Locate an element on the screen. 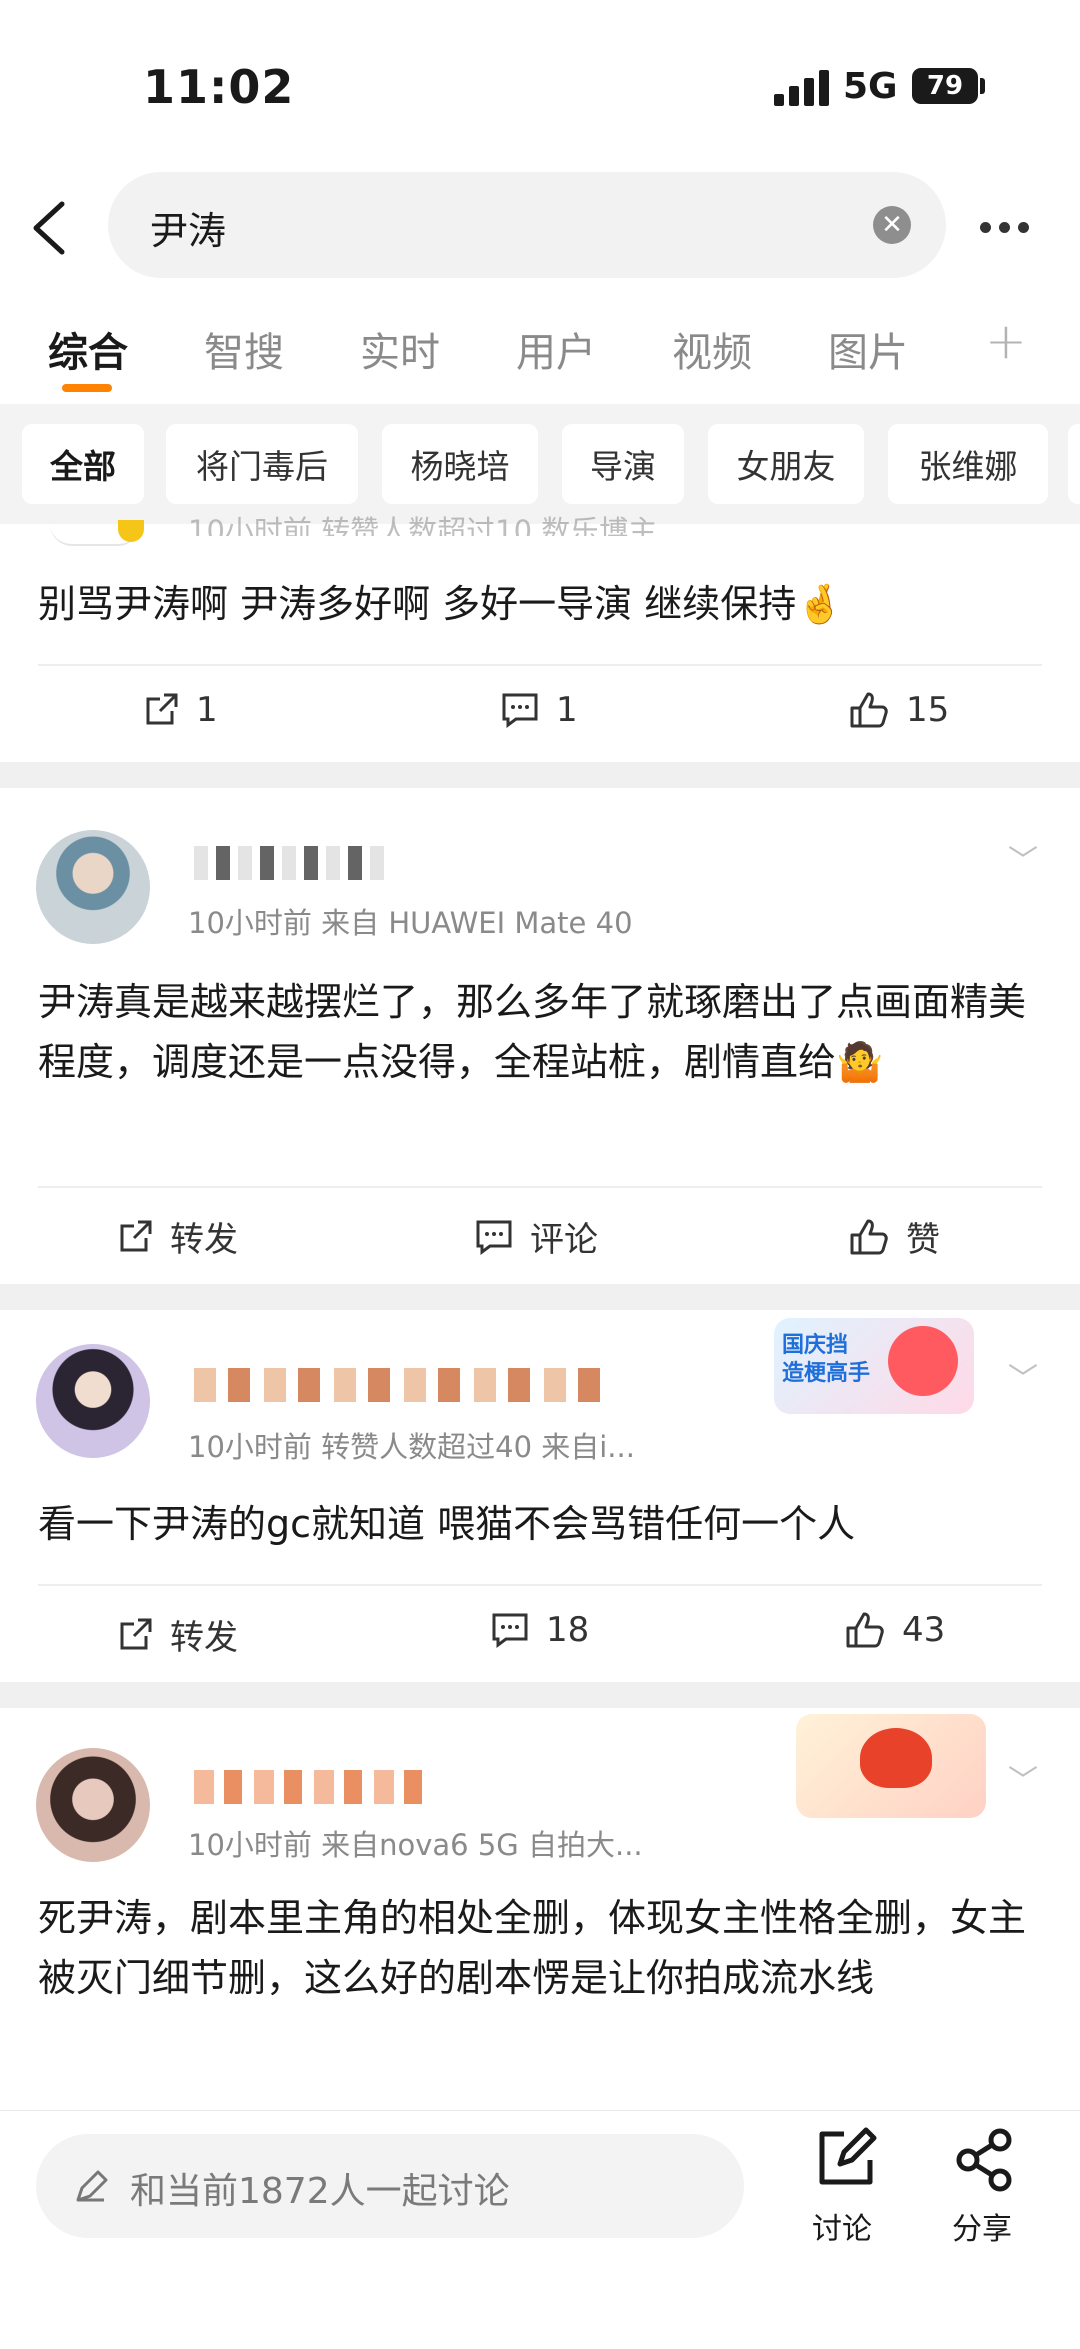 The image size is (1080, 2349). share-label: 分享 is located at coordinates (982, 2229).